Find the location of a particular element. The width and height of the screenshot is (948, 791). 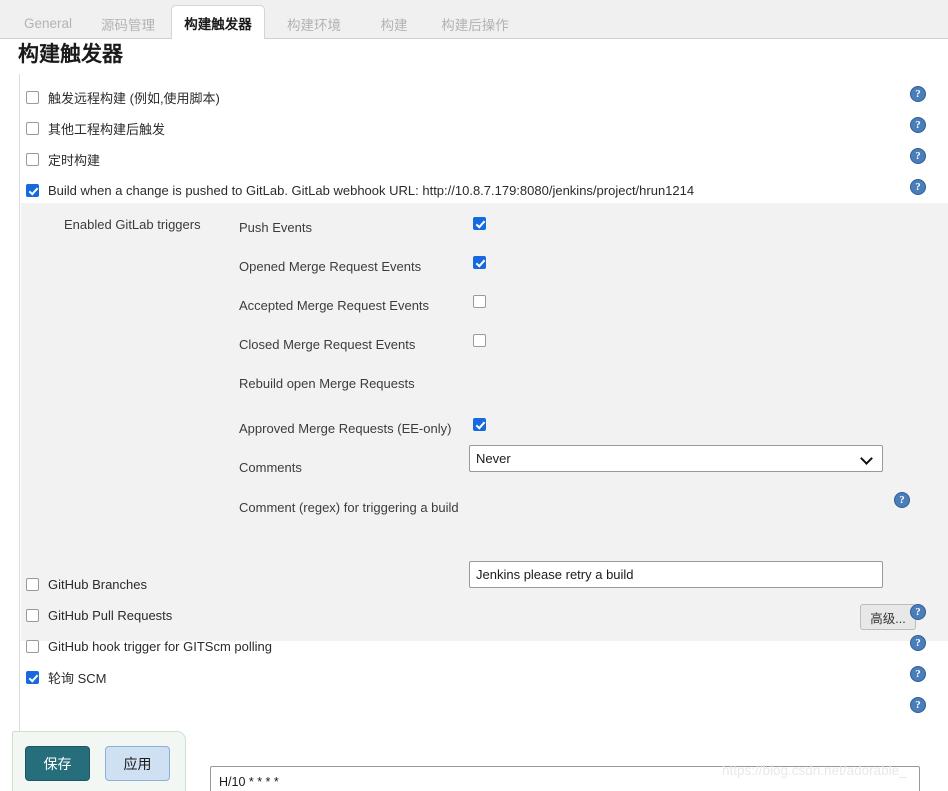

gitlab-comment-regex-label: Comment (regex) for triggering a build is located at coordinates (349, 507).